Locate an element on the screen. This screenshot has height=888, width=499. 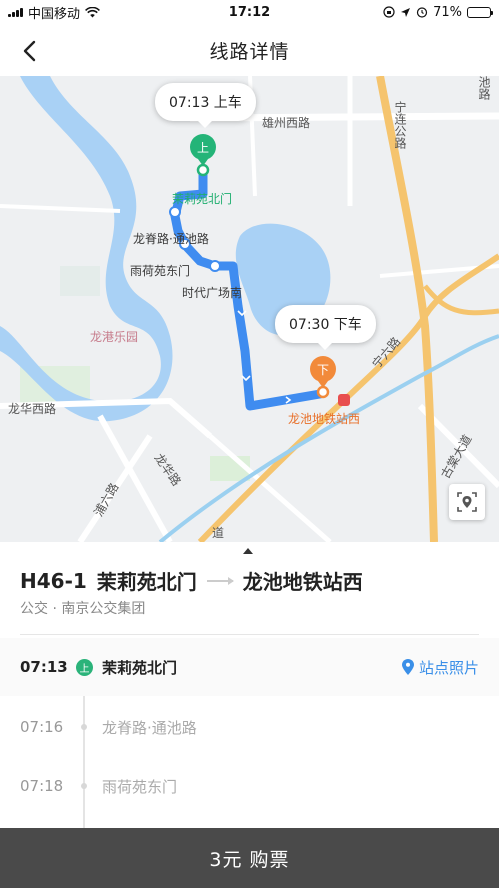
stop-name: 茉莉苑北门 is located at coordinates (140, 667).